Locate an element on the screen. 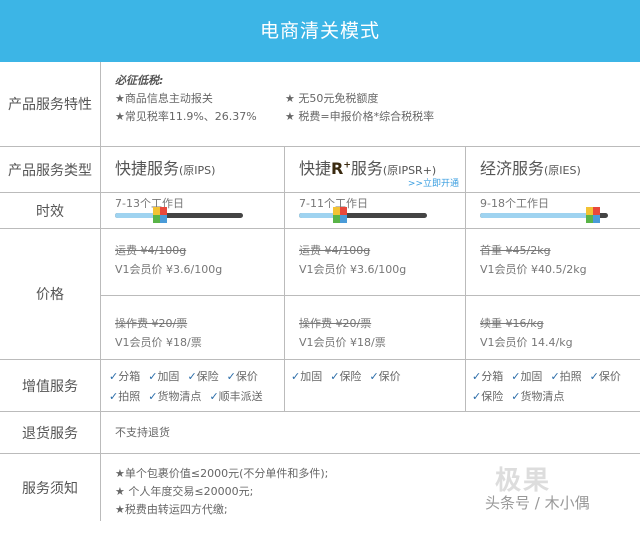 This screenshot has width=640, height=534. old-price: 首重 ¥45/2kg is located at coordinates (515, 250).